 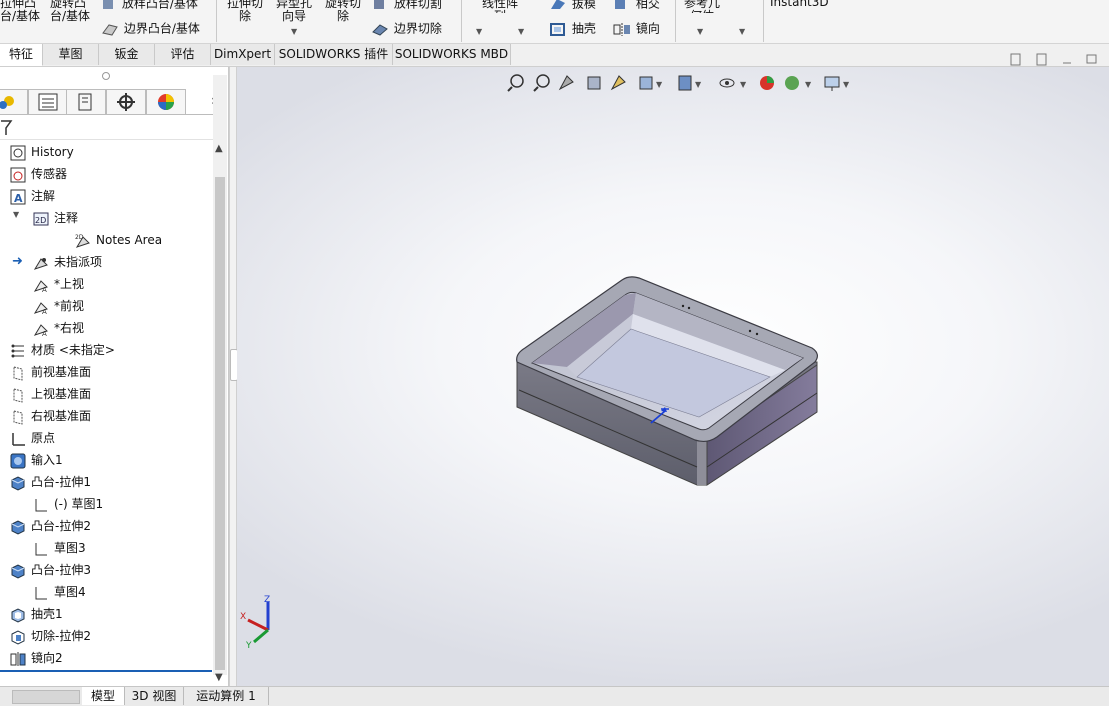 I want to click on tab-sketch: 草图, so click(x=71, y=54).